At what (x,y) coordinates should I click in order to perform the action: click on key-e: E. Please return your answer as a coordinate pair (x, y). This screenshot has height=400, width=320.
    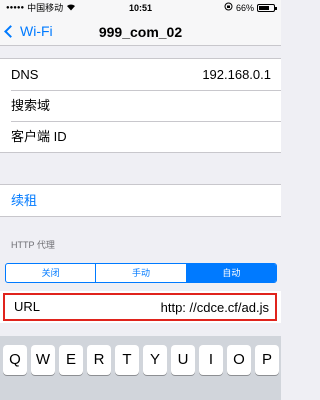
    Looking at the image, I should click on (71, 360).